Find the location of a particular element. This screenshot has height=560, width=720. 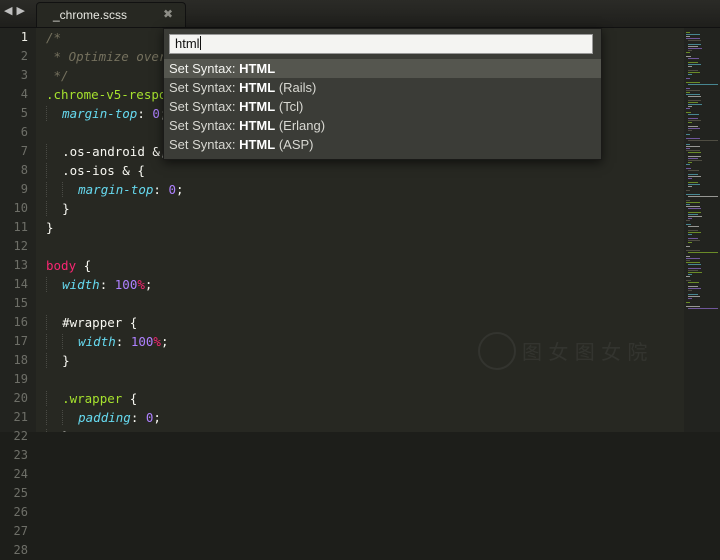

palette-item: Set Syntax: HTML (Rails) is located at coordinates (382, 87).